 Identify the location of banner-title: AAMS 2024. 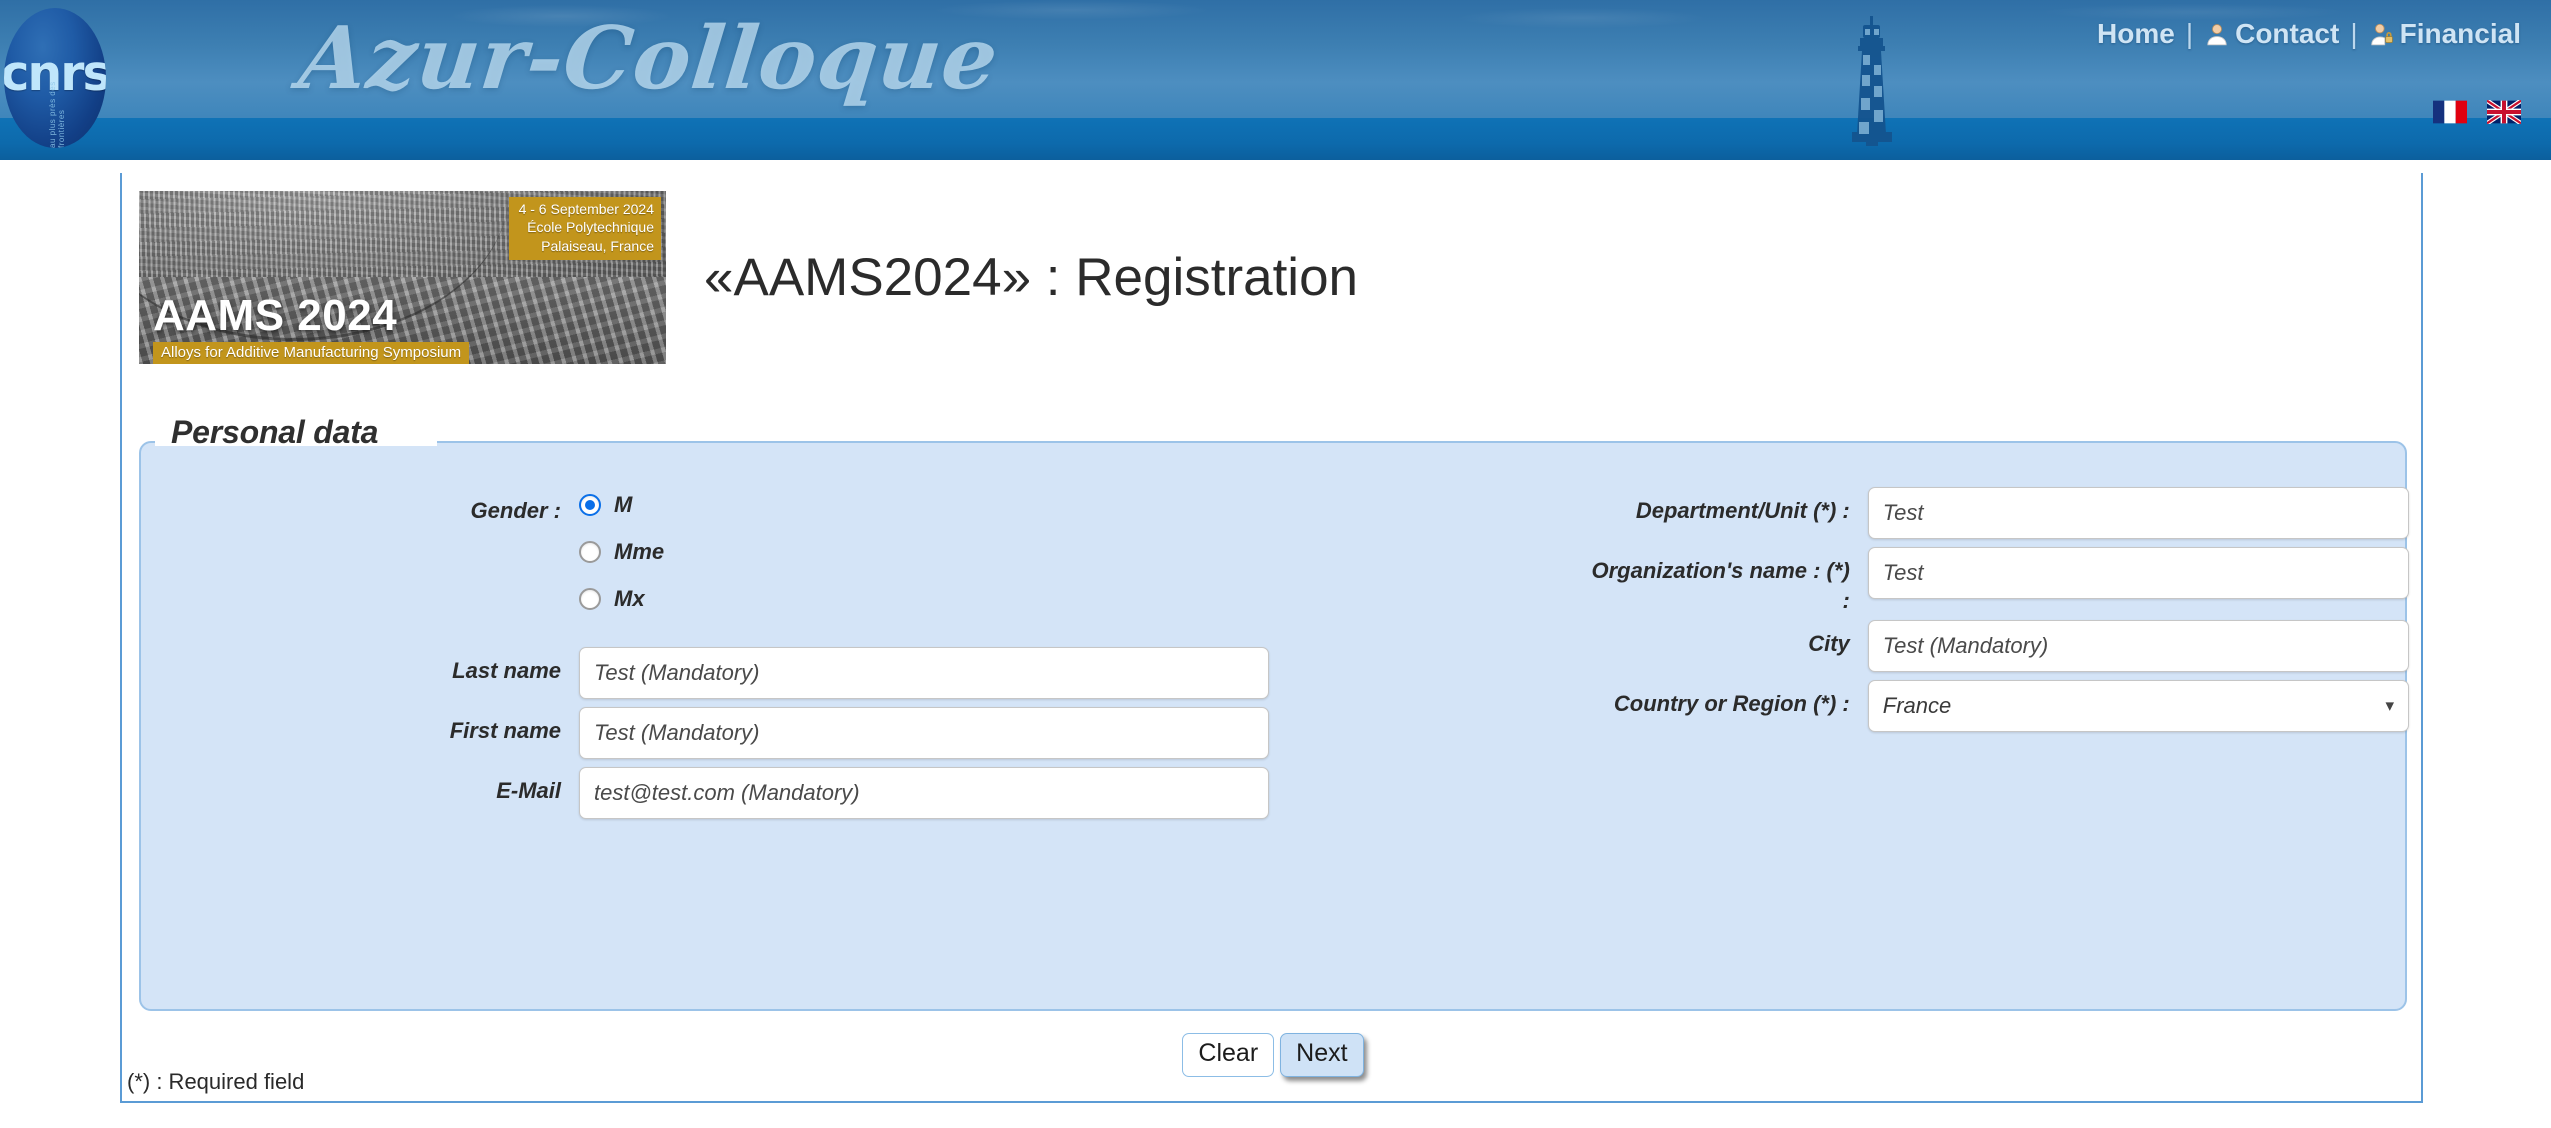
(275, 315).